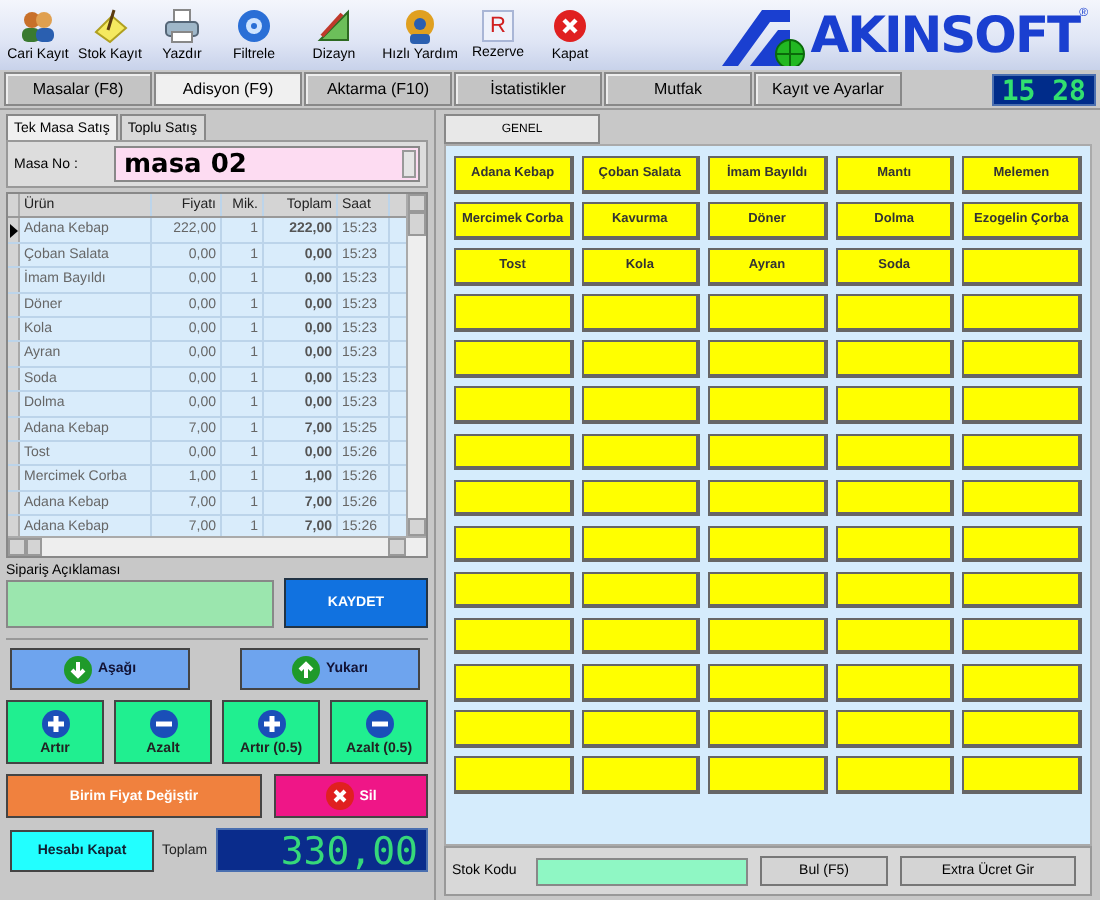  Describe the element at coordinates (528, 89) in the screenshot. I see `tab: İstatistikler` at that location.